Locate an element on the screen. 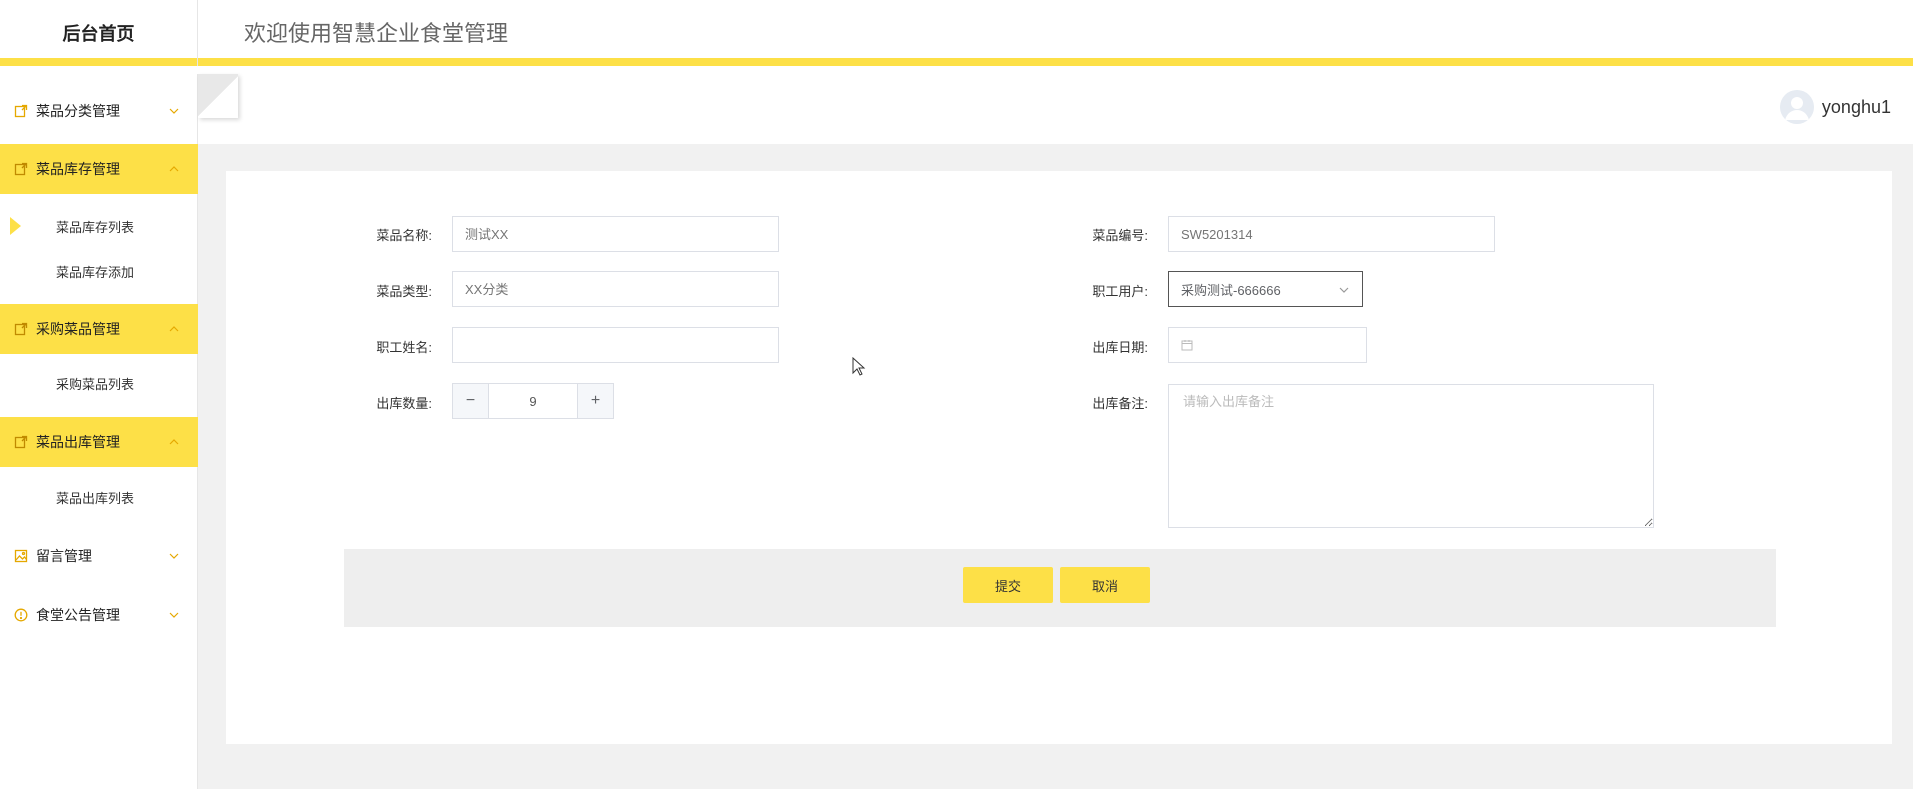  sidebar-item-label: 留言管理 is located at coordinates (64, 556).